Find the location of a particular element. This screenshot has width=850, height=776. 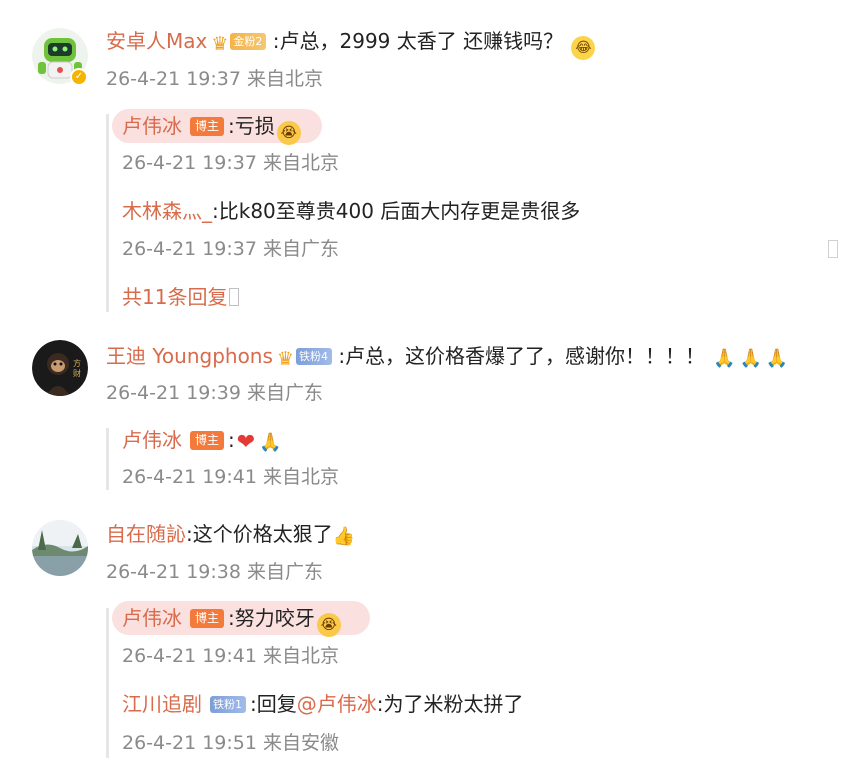

comment-meta: 26-4-21 19:37 来自北京 is located at coordinates (214, 79).